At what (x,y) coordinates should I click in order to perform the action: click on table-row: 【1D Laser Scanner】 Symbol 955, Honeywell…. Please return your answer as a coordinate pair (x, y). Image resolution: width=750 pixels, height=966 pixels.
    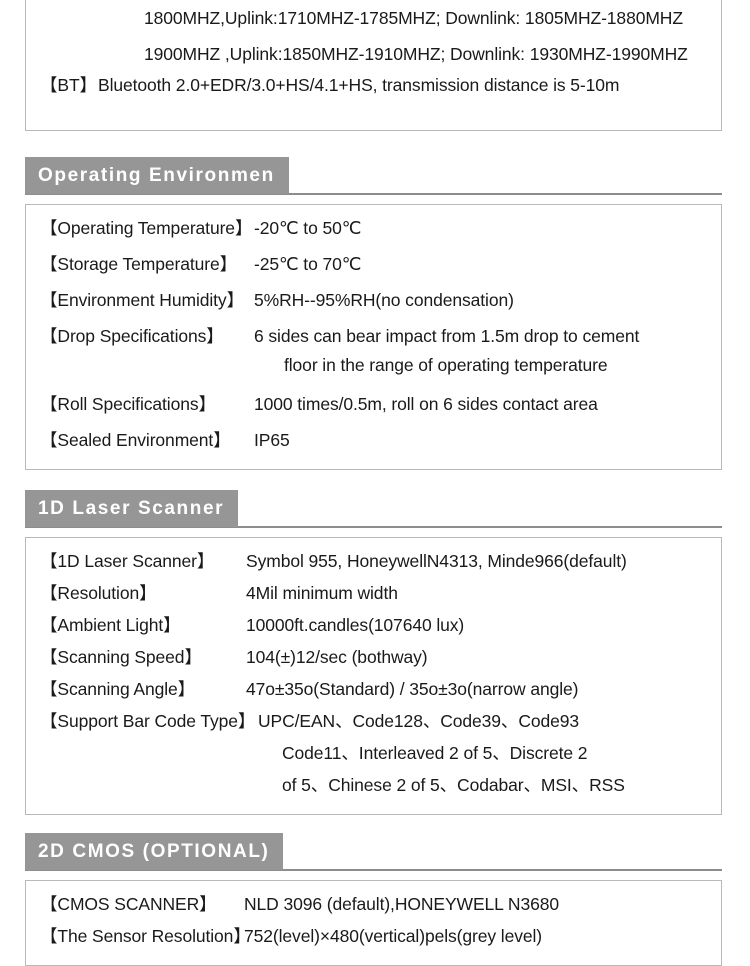
    Looking at the image, I should click on (373, 564).